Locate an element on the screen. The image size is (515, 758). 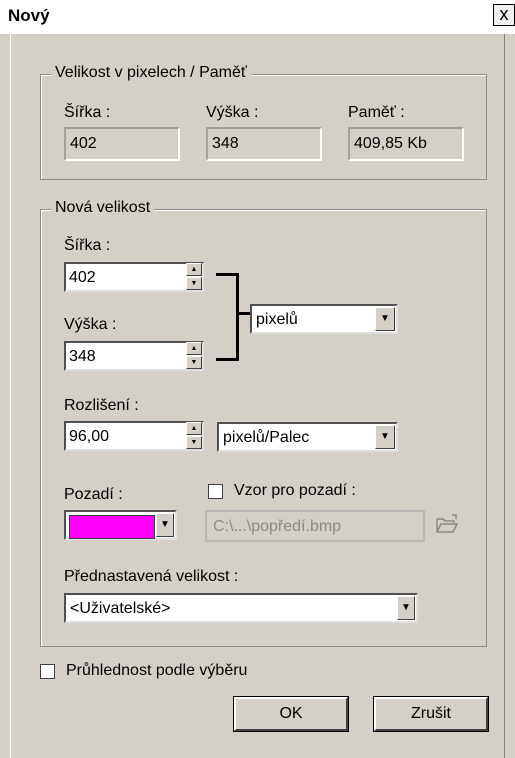
resolution-input: 96,00 is located at coordinates (134, 436).